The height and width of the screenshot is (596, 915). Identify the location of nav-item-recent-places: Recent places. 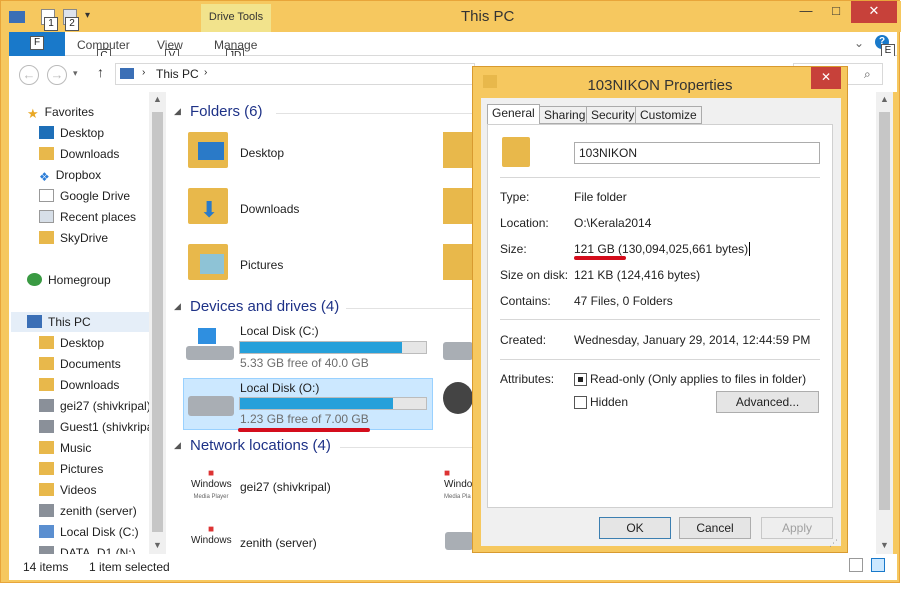
(102, 217).